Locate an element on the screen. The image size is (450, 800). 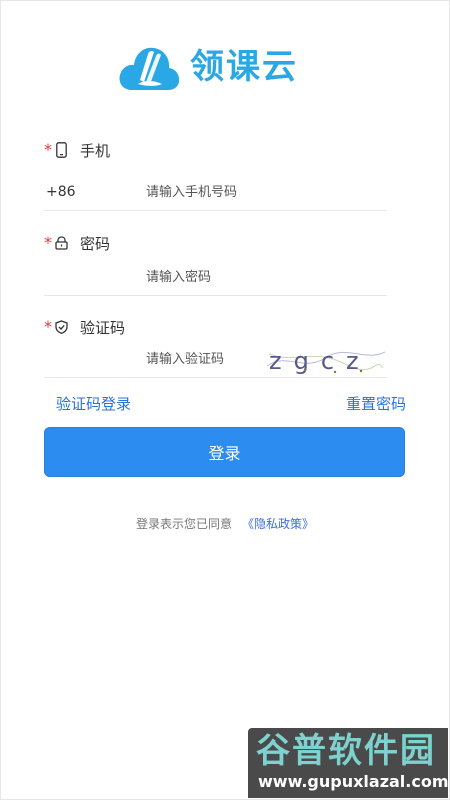
privacy-policy-link: 《隐私政策》 is located at coordinates (278, 524).